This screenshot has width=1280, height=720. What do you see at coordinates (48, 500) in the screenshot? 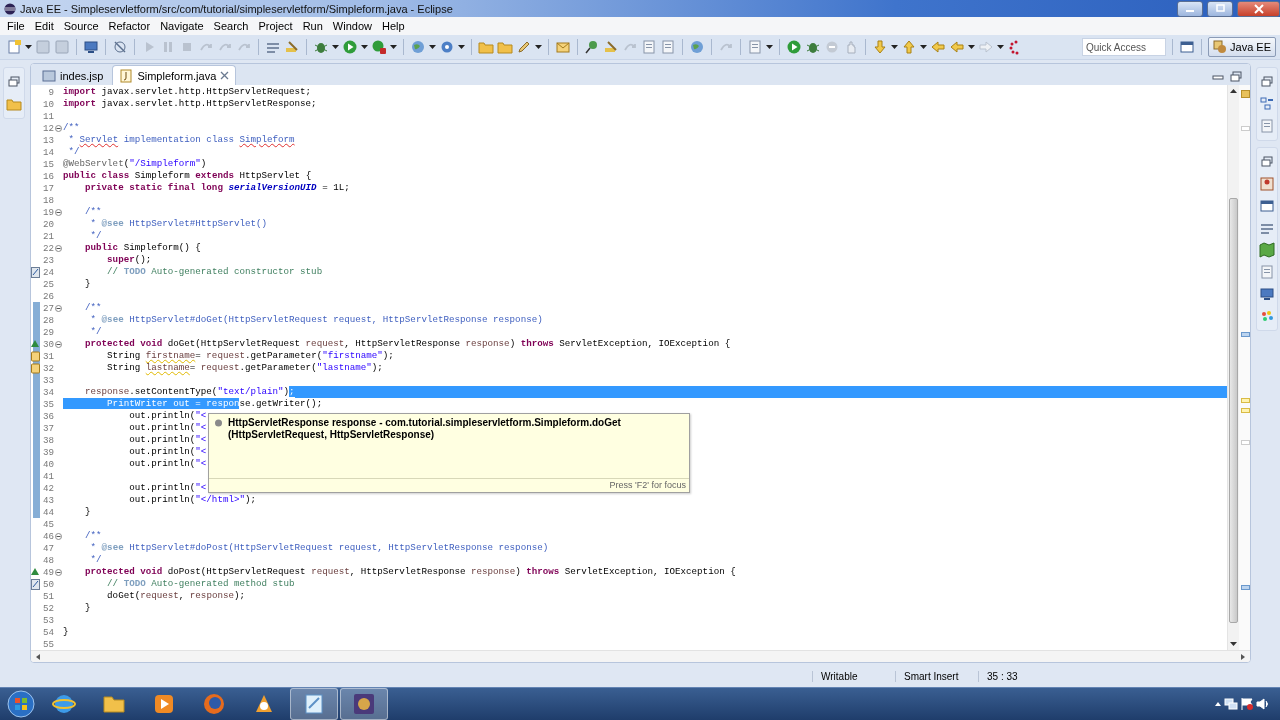
I see `line-number: 43` at bounding box center [48, 500].